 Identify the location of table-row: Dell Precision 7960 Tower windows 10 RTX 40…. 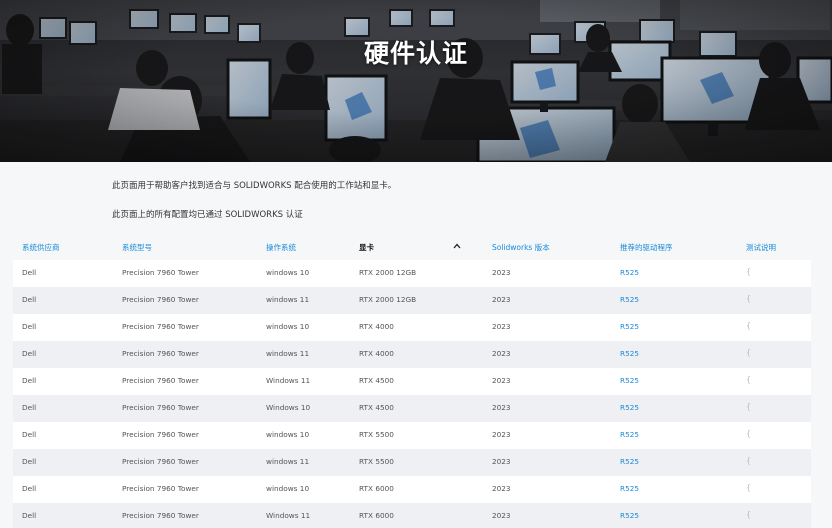
(412, 327).